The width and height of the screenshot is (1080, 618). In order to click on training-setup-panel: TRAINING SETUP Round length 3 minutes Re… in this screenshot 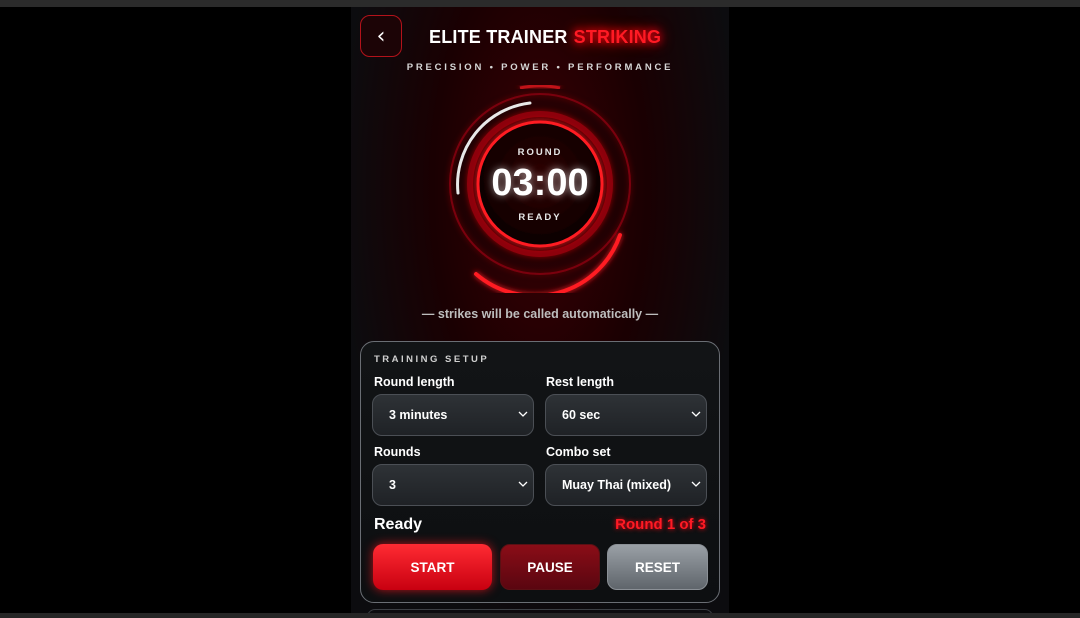, I will do `click(540, 472)`.